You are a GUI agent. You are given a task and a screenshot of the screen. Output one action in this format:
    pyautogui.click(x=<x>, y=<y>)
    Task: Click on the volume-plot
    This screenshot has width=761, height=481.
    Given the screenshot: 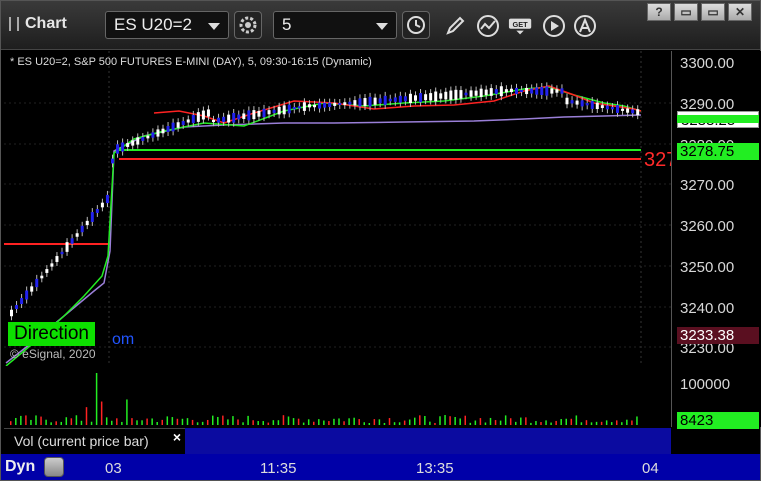 What is the action you would take?
    pyautogui.click(x=337, y=398)
    